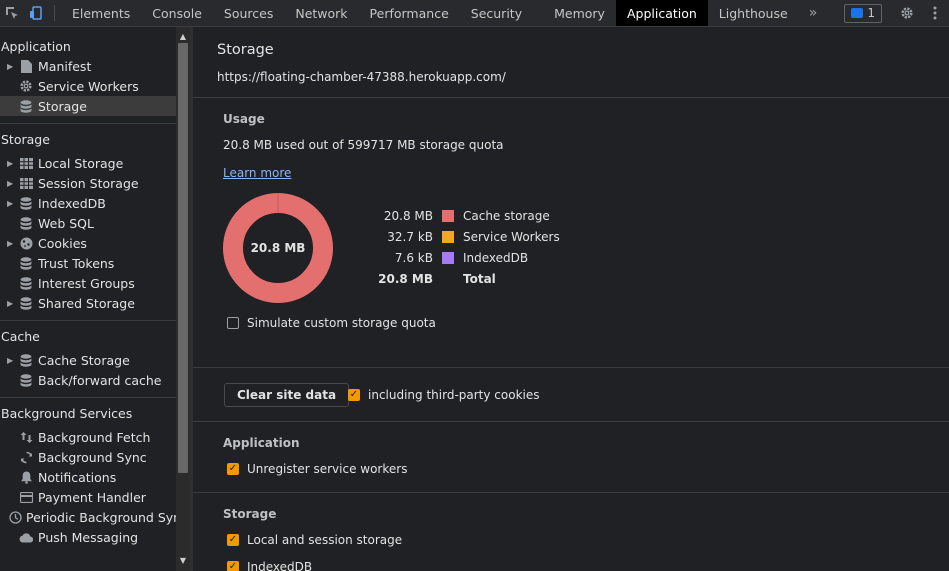  I want to click on legend-value: 7.6 kB, so click(413, 258).